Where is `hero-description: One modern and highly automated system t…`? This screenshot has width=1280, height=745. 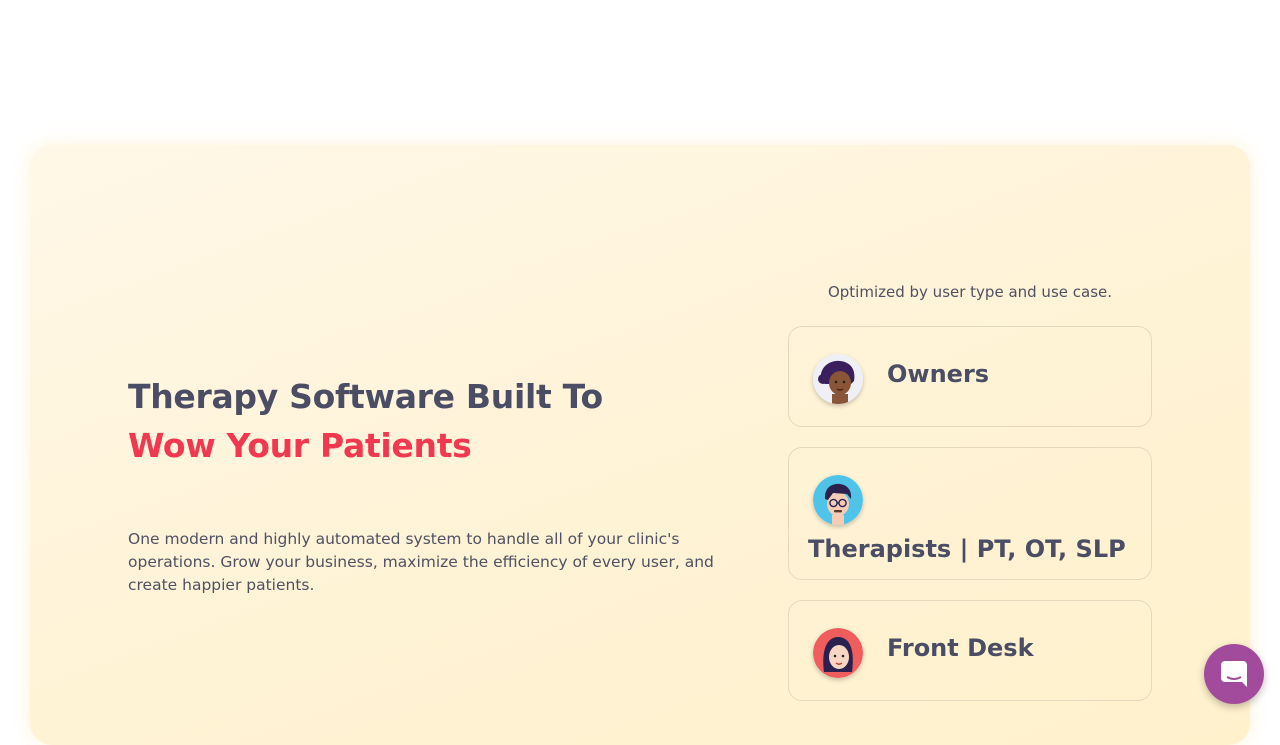
hero-description: One modern and highly automated system t… is located at coordinates (421, 562).